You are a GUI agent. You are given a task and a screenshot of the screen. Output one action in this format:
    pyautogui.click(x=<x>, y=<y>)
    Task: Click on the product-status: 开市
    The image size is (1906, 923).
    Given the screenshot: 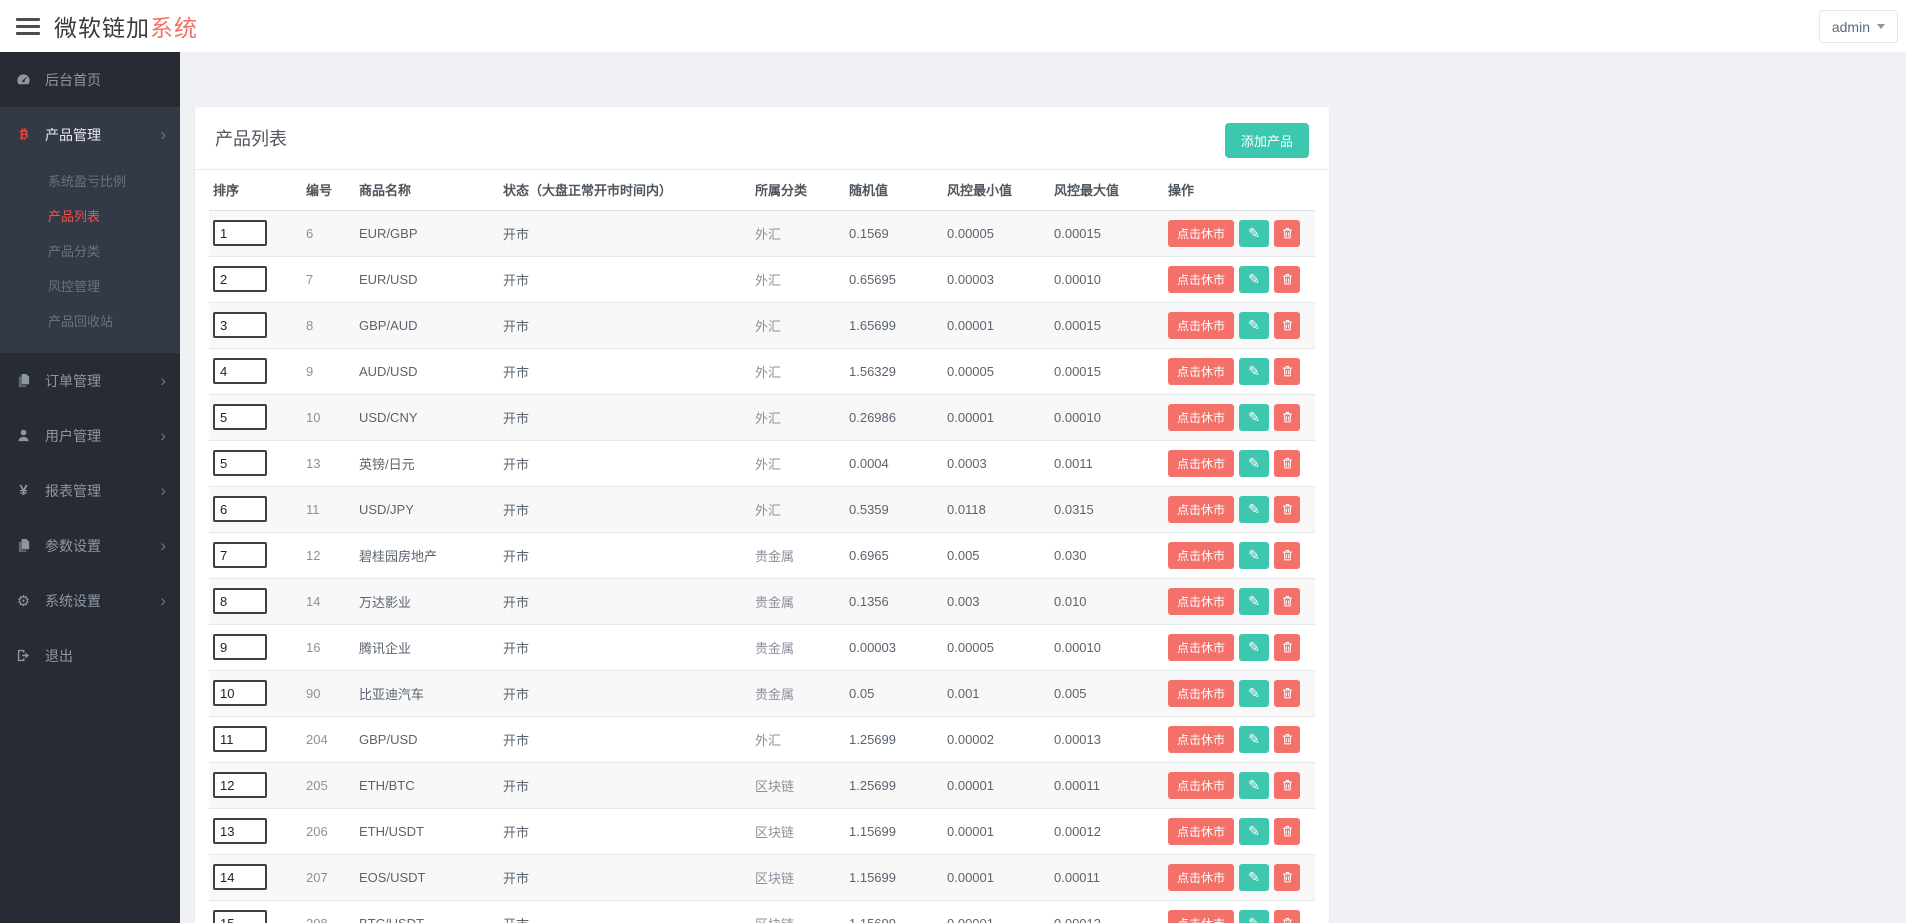 What is the action you would take?
    pyautogui.click(x=625, y=911)
    